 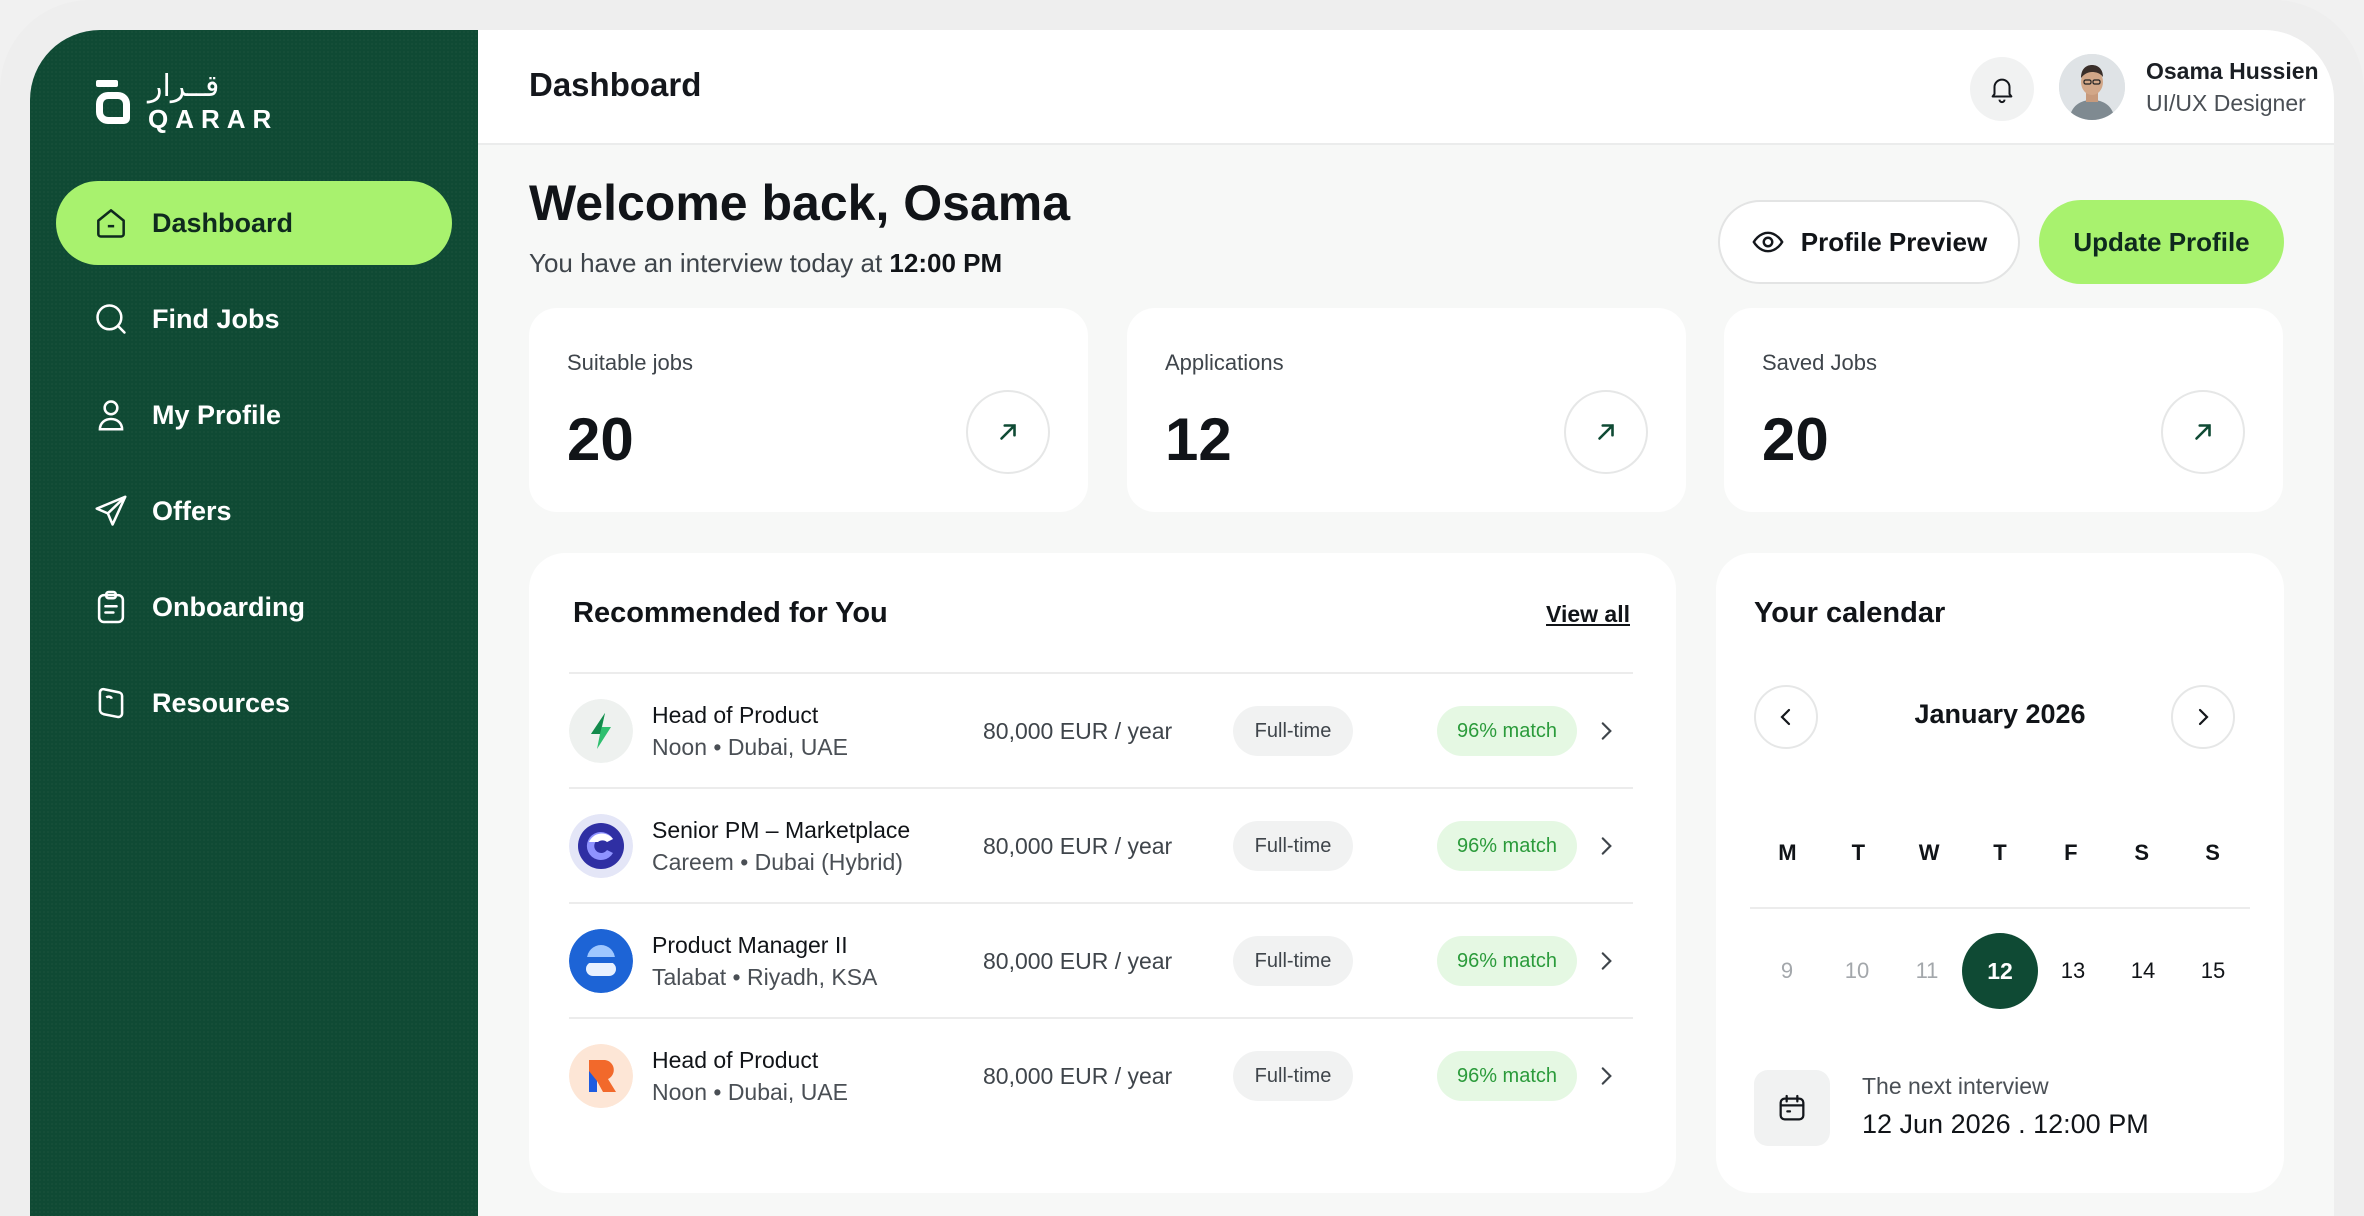 I want to click on calendar-day: 15, so click(x=2213, y=971).